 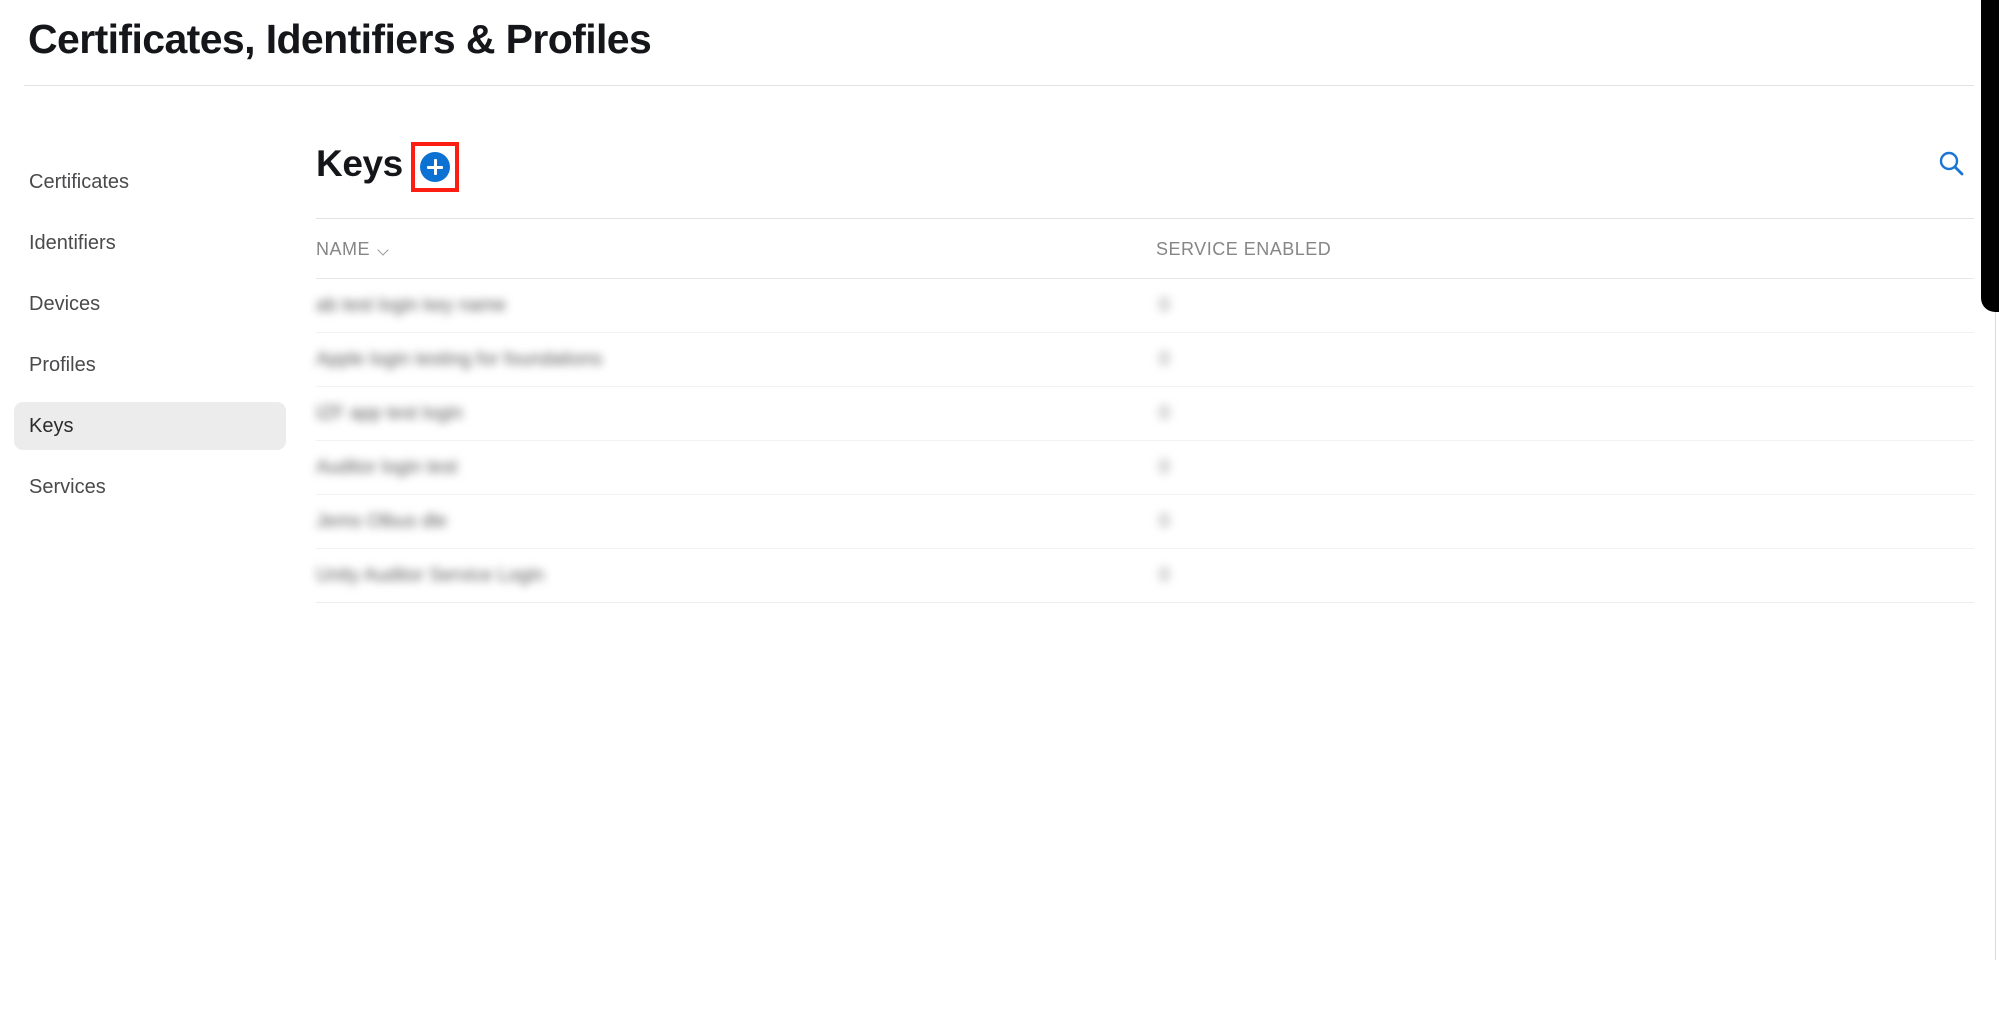 What do you see at coordinates (411, 305) in the screenshot?
I see `key-name: ab test login key name` at bounding box center [411, 305].